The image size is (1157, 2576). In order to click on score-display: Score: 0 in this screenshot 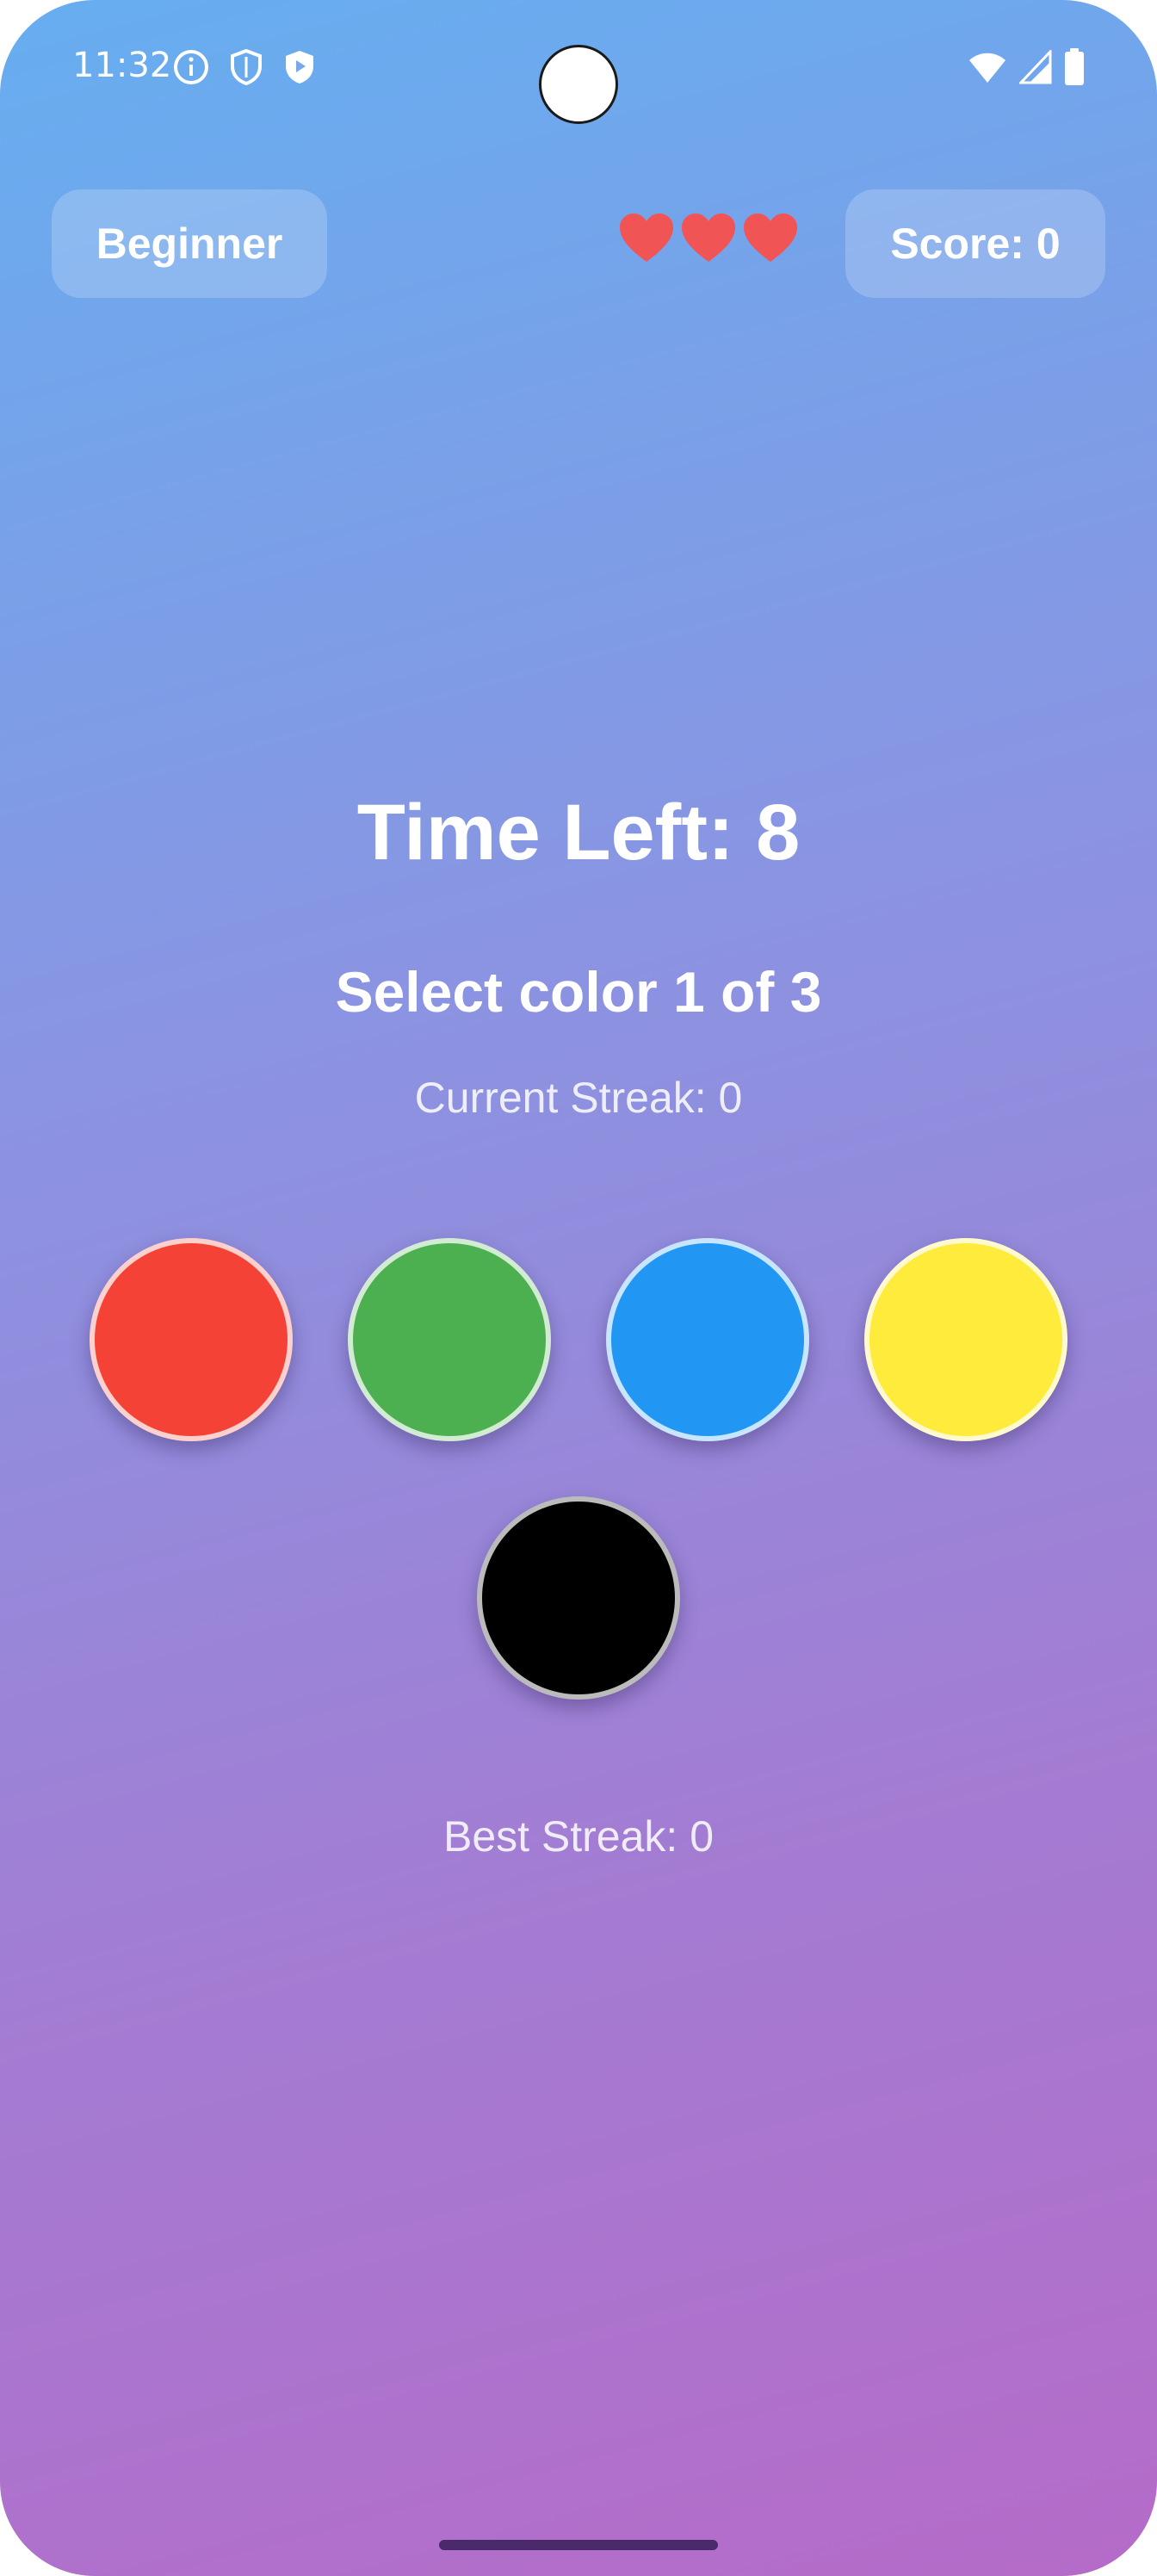, I will do `click(975, 244)`.